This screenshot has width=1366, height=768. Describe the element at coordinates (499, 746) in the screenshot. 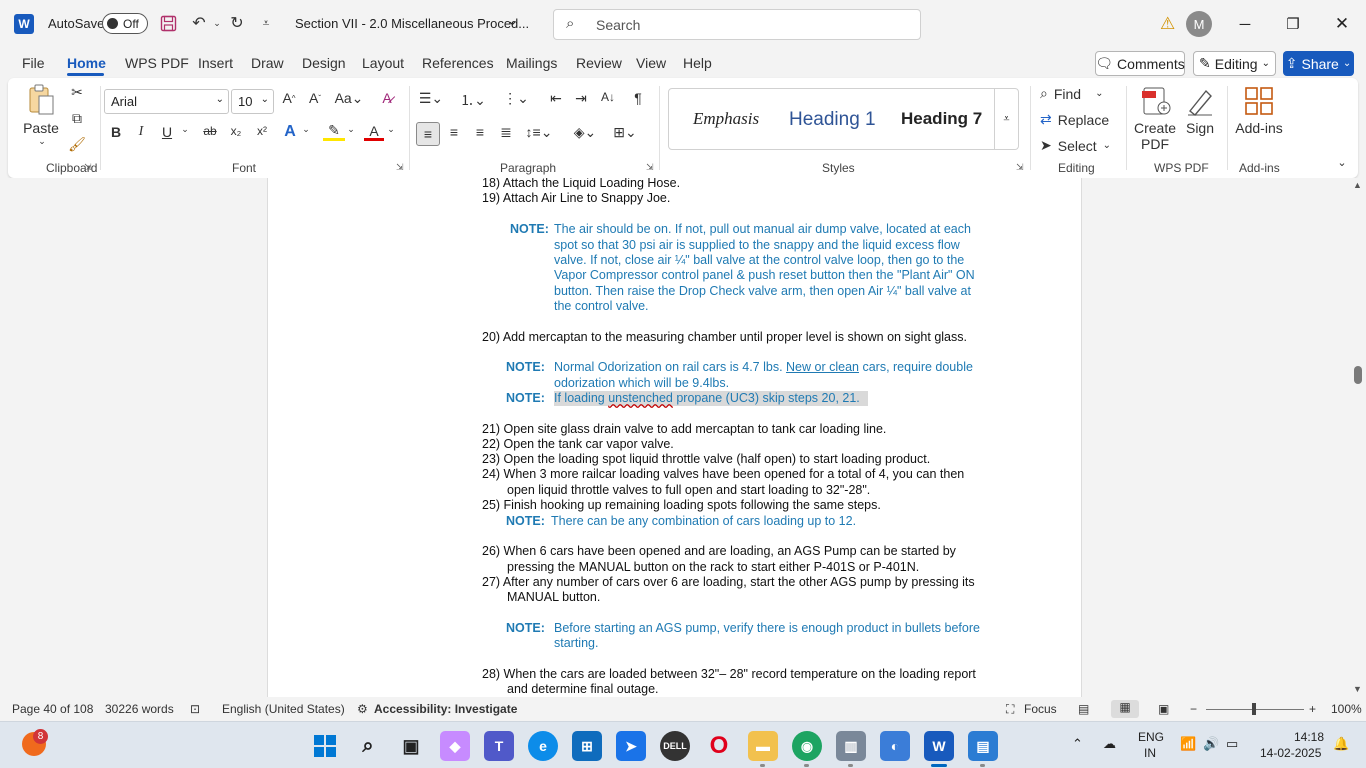

I see `teams-icon: T` at that location.